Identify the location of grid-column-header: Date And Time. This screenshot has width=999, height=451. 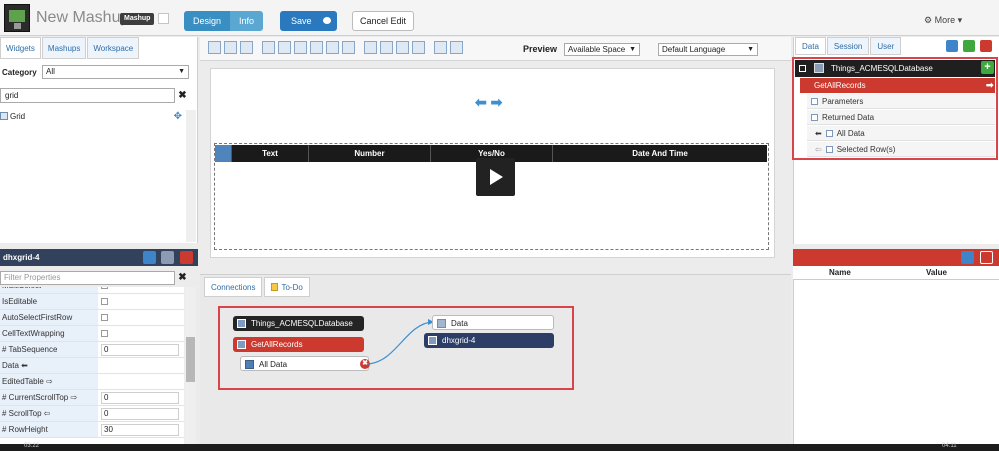
(660, 153).